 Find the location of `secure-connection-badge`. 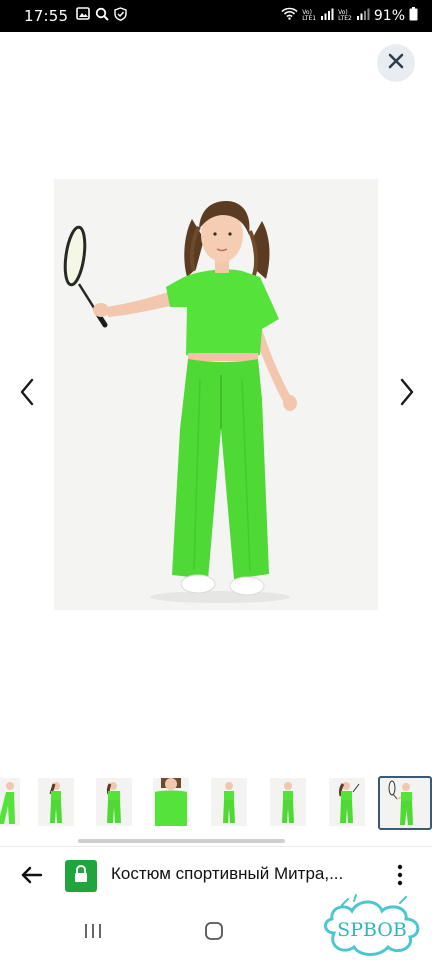

secure-connection-badge is located at coordinates (81, 876).